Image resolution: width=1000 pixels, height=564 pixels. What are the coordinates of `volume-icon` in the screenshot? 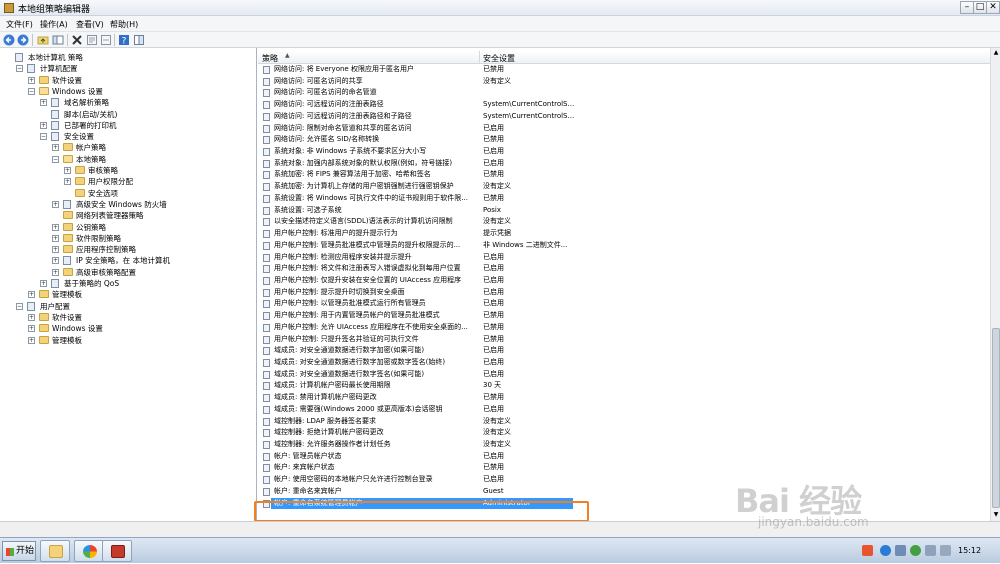 It's located at (945, 550).